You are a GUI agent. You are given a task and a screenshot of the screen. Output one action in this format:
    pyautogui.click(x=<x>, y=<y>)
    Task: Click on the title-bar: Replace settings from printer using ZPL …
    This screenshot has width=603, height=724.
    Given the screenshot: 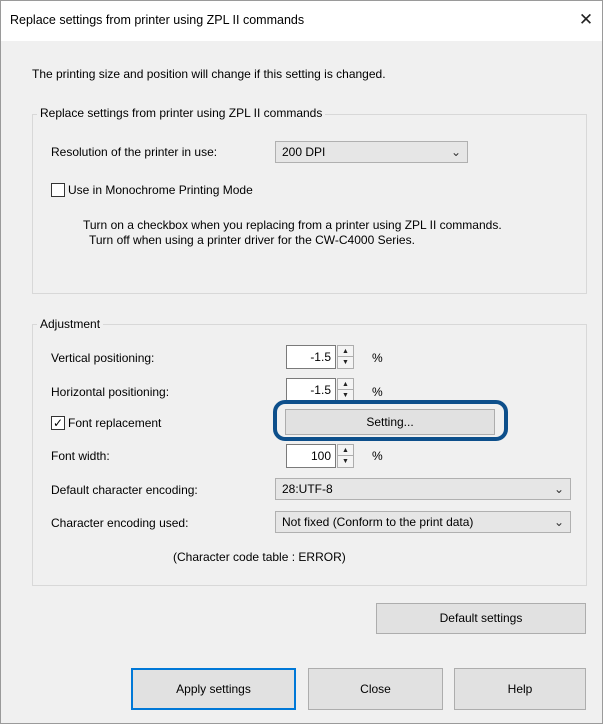 What is the action you would take?
    pyautogui.click(x=301, y=21)
    